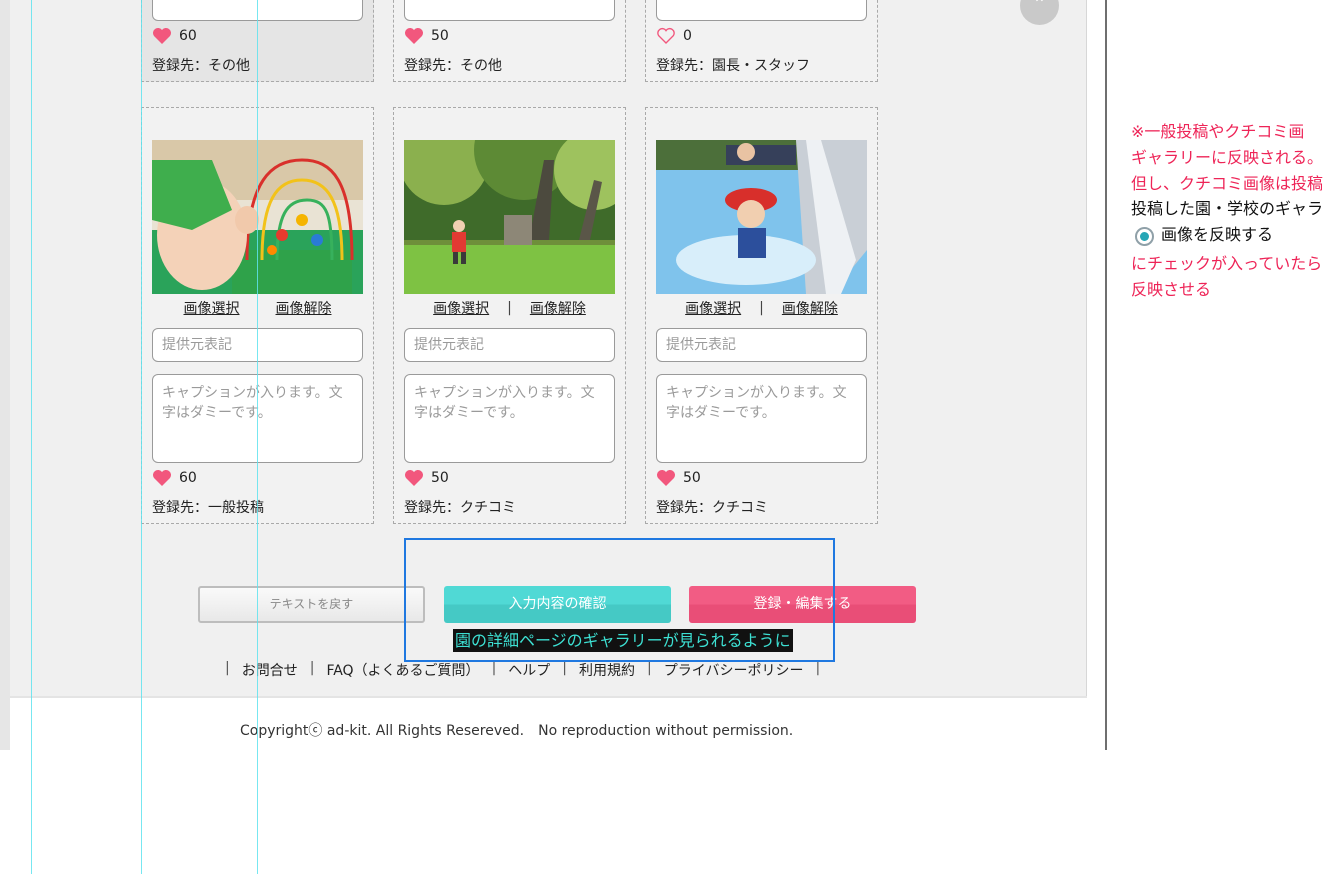 Image resolution: width=1324 pixels, height=874 pixels. I want to click on footer-link-contact: お問合せ, so click(270, 670).